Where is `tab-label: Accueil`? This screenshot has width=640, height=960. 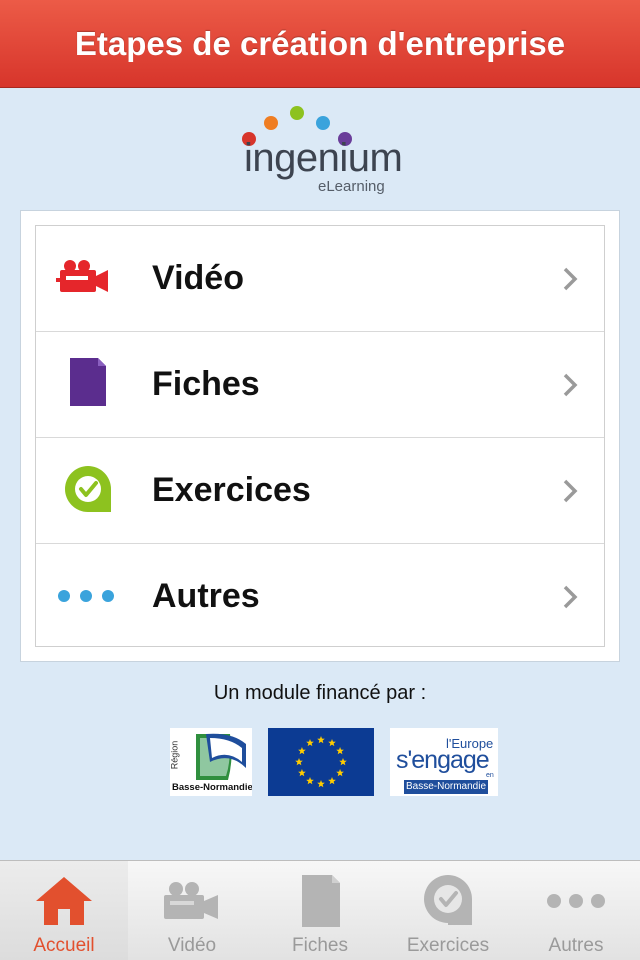
tab-label: Accueil is located at coordinates (64, 945).